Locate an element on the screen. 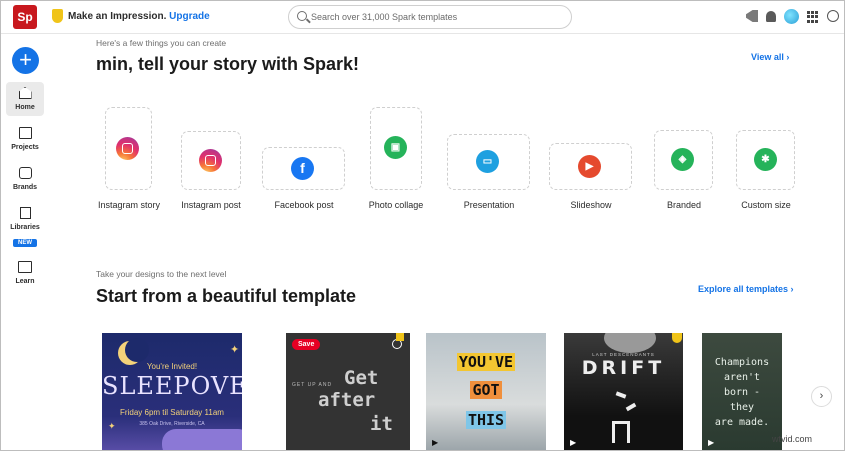 The height and width of the screenshot is (451, 845). card-address-text: 385 Oak Drive, Riverside, CA is located at coordinates (172, 424).